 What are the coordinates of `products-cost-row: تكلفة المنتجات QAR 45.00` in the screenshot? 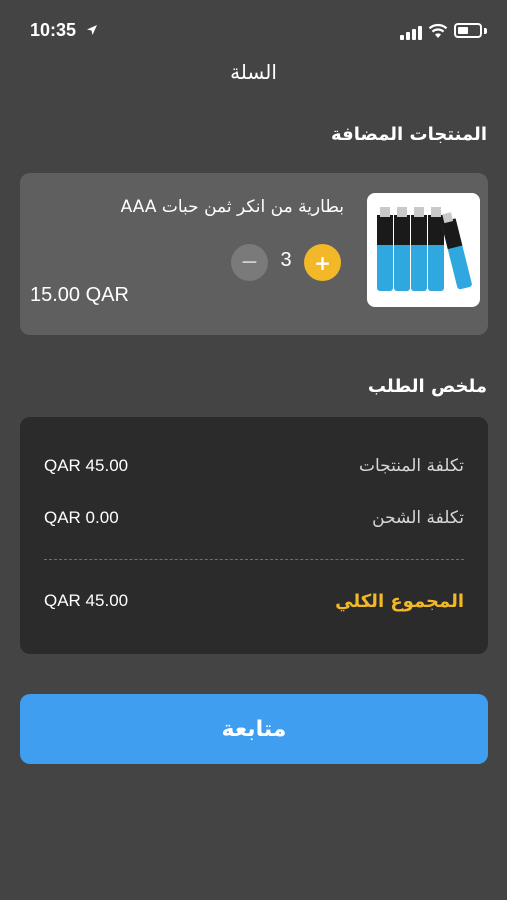 It's located at (254, 467).